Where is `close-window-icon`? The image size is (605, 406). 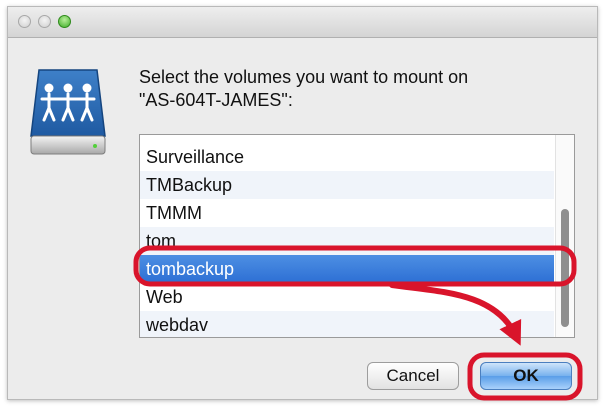
close-window-icon is located at coordinates (24, 21).